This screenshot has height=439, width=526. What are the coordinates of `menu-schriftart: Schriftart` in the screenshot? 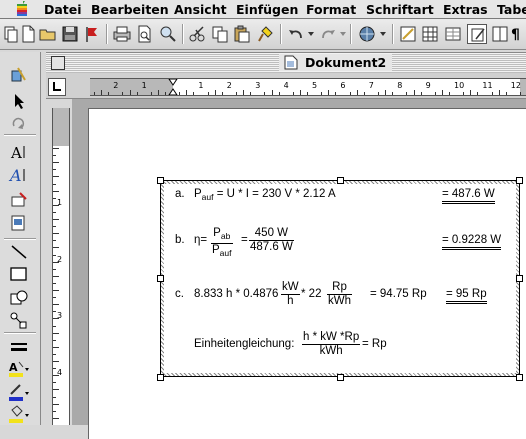 It's located at (400, 9).